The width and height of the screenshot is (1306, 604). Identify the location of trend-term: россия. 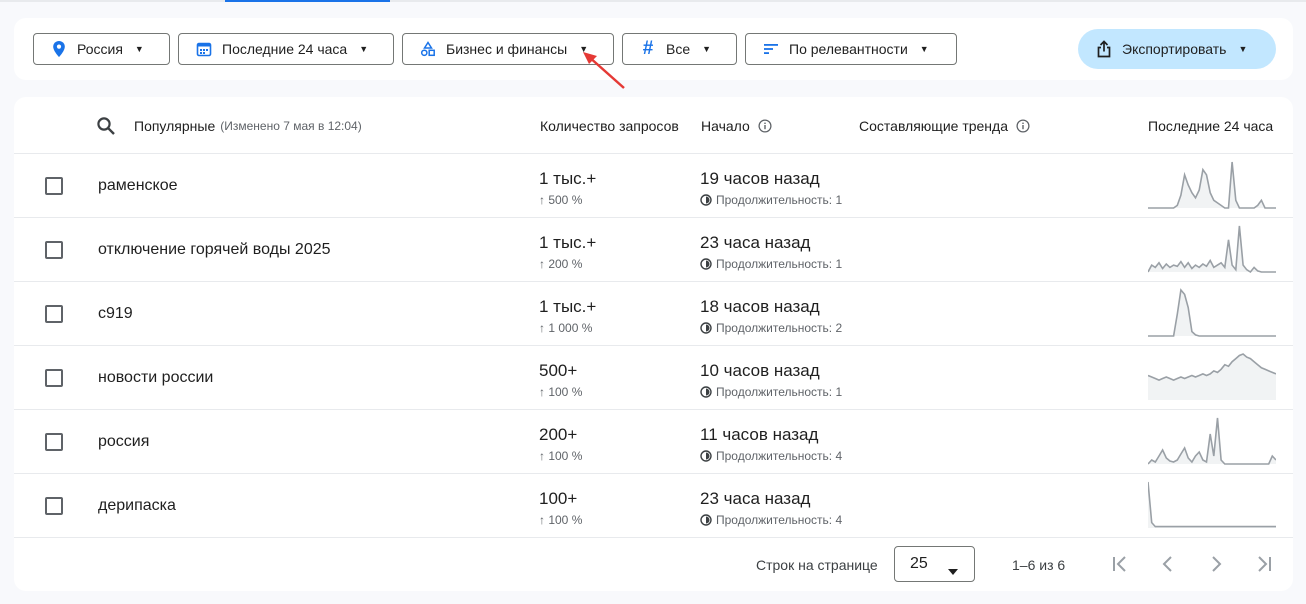
(123, 442).